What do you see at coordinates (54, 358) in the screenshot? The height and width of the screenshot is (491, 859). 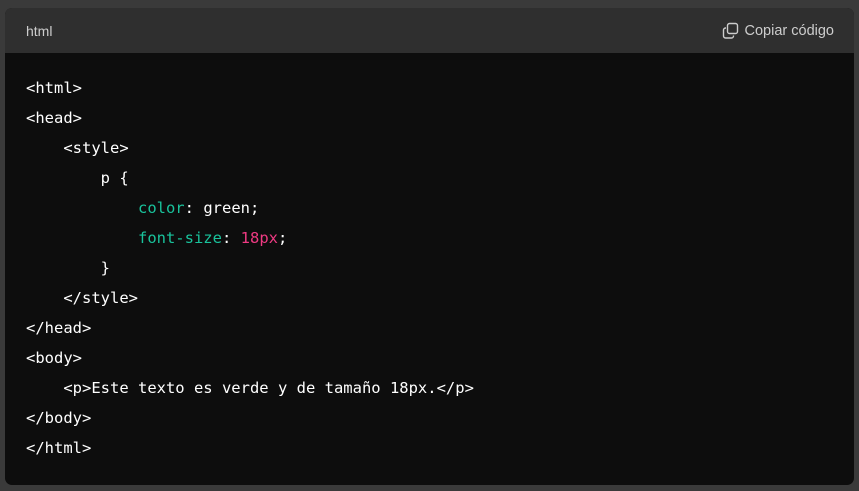 I see `code-line: <body>` at bounding box center [54, 358].